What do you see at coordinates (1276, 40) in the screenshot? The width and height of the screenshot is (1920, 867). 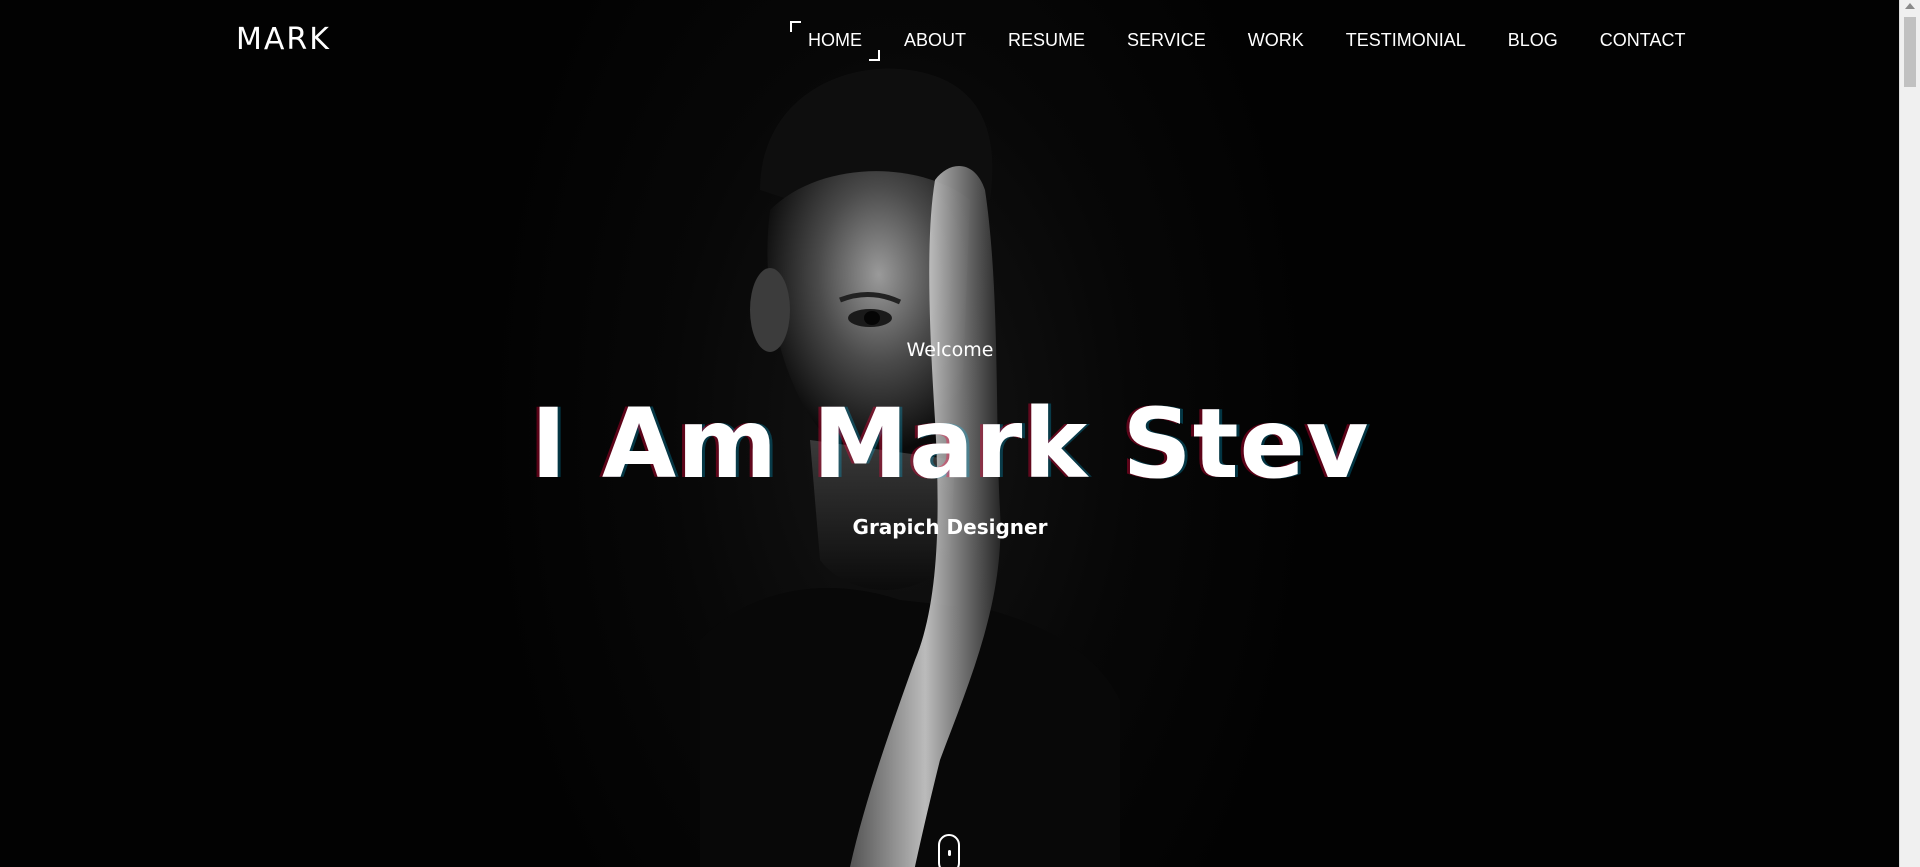 I see `nav-item-work: WORK` at bounding box center [1276, 40].